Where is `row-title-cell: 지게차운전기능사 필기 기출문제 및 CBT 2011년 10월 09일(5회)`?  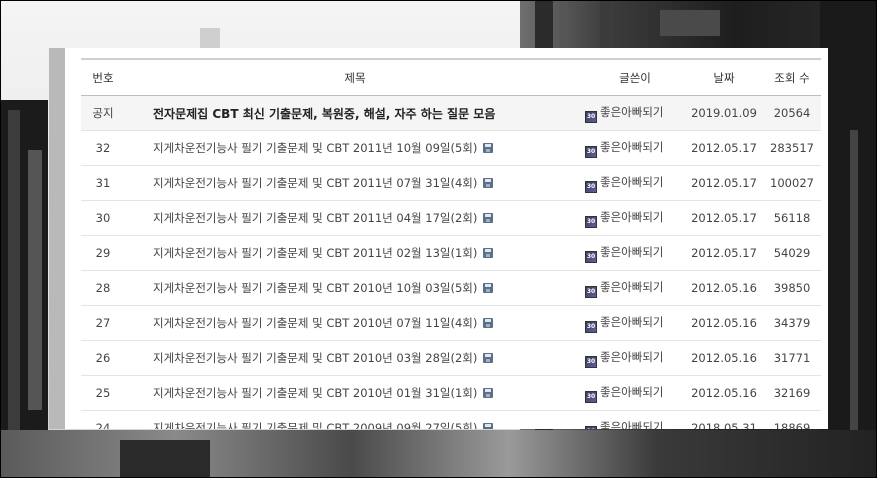
row-title-cell: 지게차운전기능사 필기 기출문제 및 CBT 2011년 10월 09일(5회) is located at coordinates (355, 148).